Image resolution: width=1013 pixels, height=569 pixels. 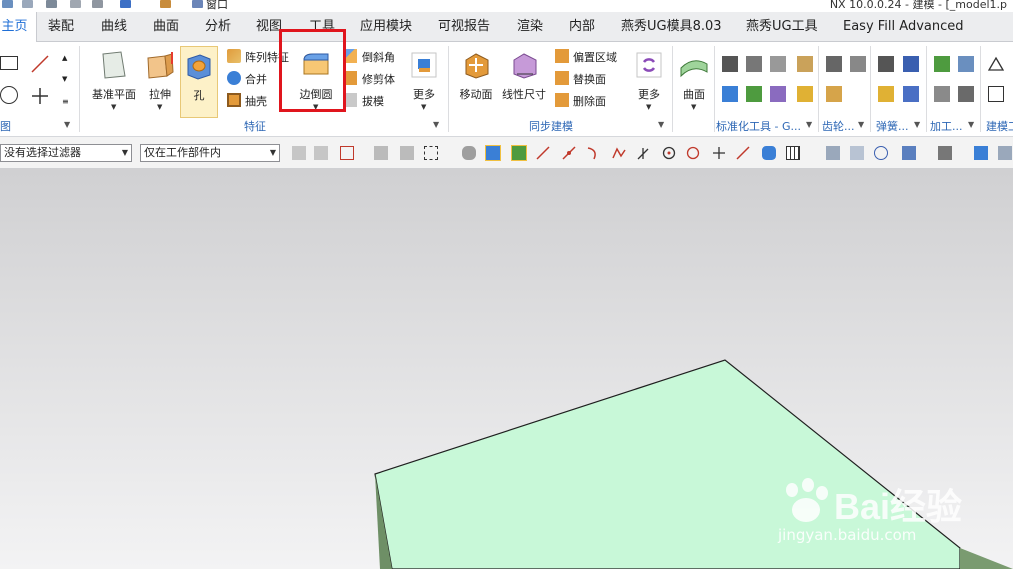 I want to click on tab-visual-report: 可视报告, so click(x=464, y=27).